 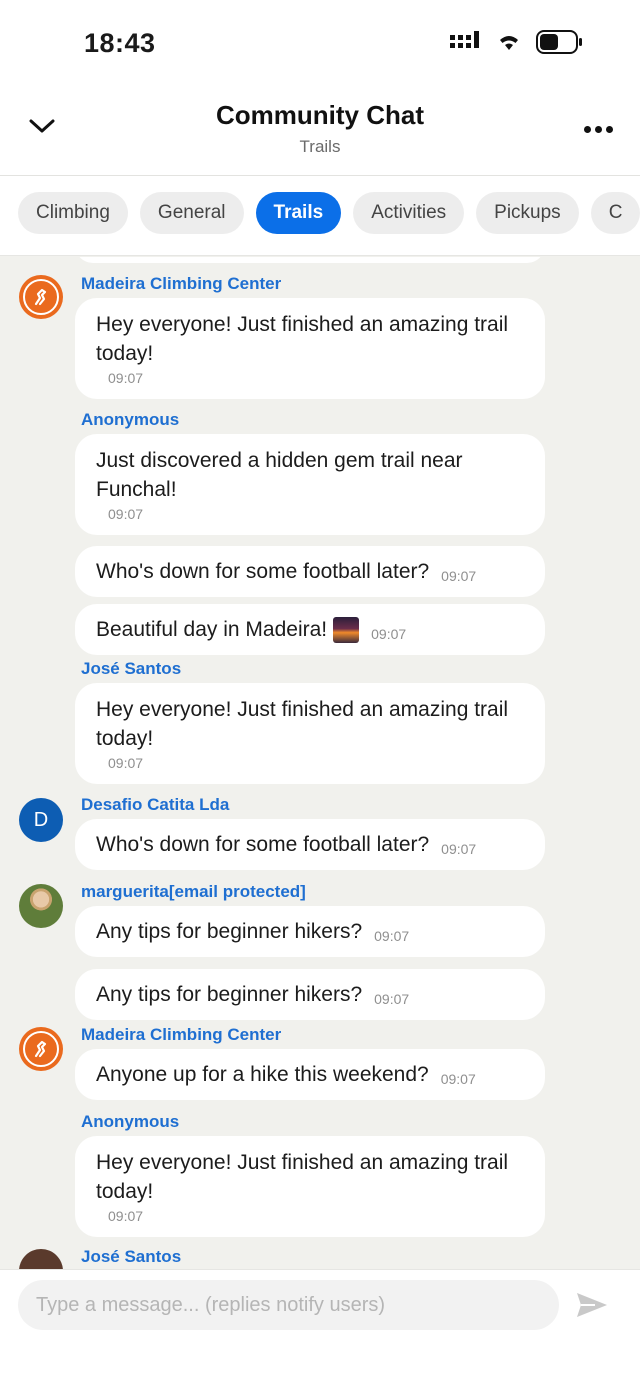 I want to click on more-options-button, so click(x=598, y=129).